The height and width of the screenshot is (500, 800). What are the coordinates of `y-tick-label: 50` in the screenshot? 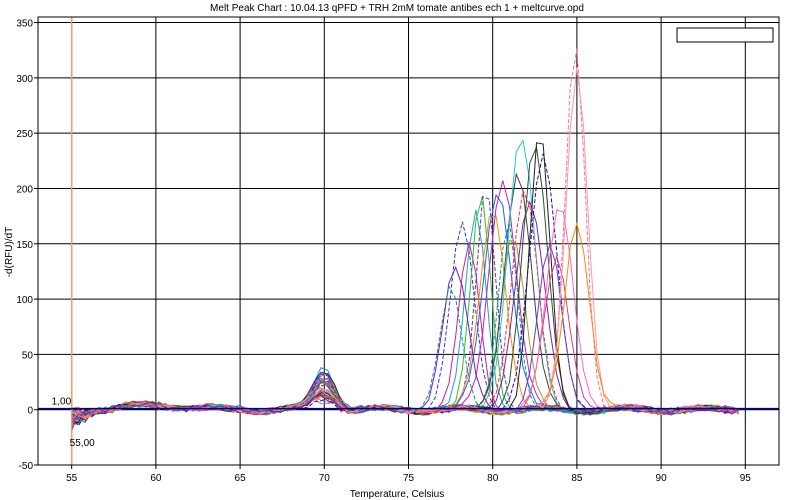 It's located at (28, 355).